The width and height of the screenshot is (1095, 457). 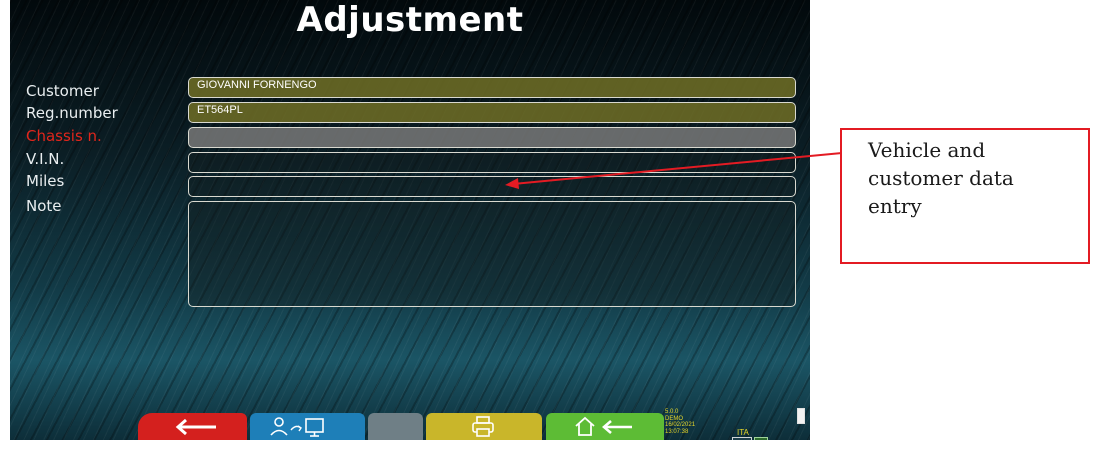 I want to click on annotation-line-2: customer data, so click(x=941, y=178).